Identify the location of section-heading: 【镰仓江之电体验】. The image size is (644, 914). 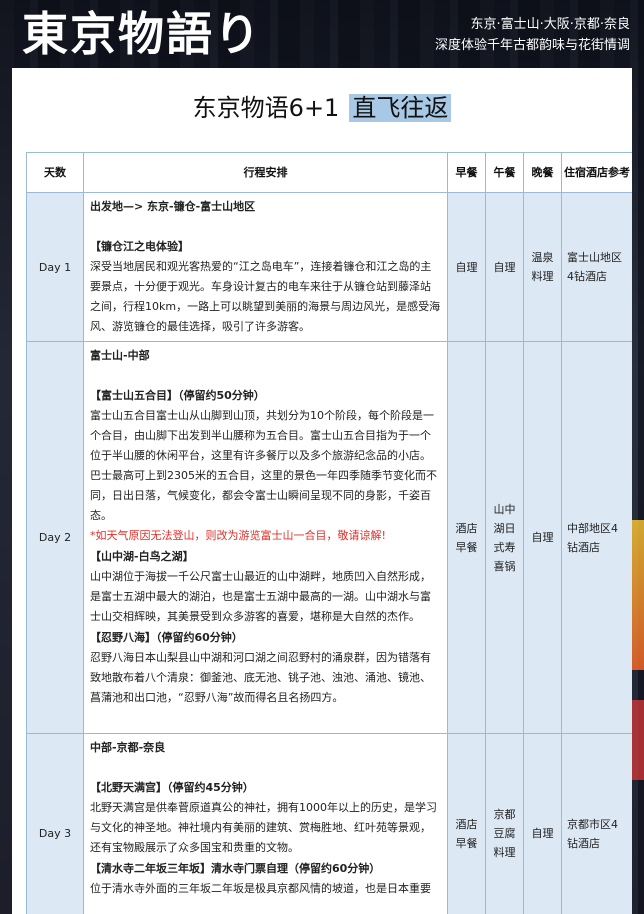
(139, 246).